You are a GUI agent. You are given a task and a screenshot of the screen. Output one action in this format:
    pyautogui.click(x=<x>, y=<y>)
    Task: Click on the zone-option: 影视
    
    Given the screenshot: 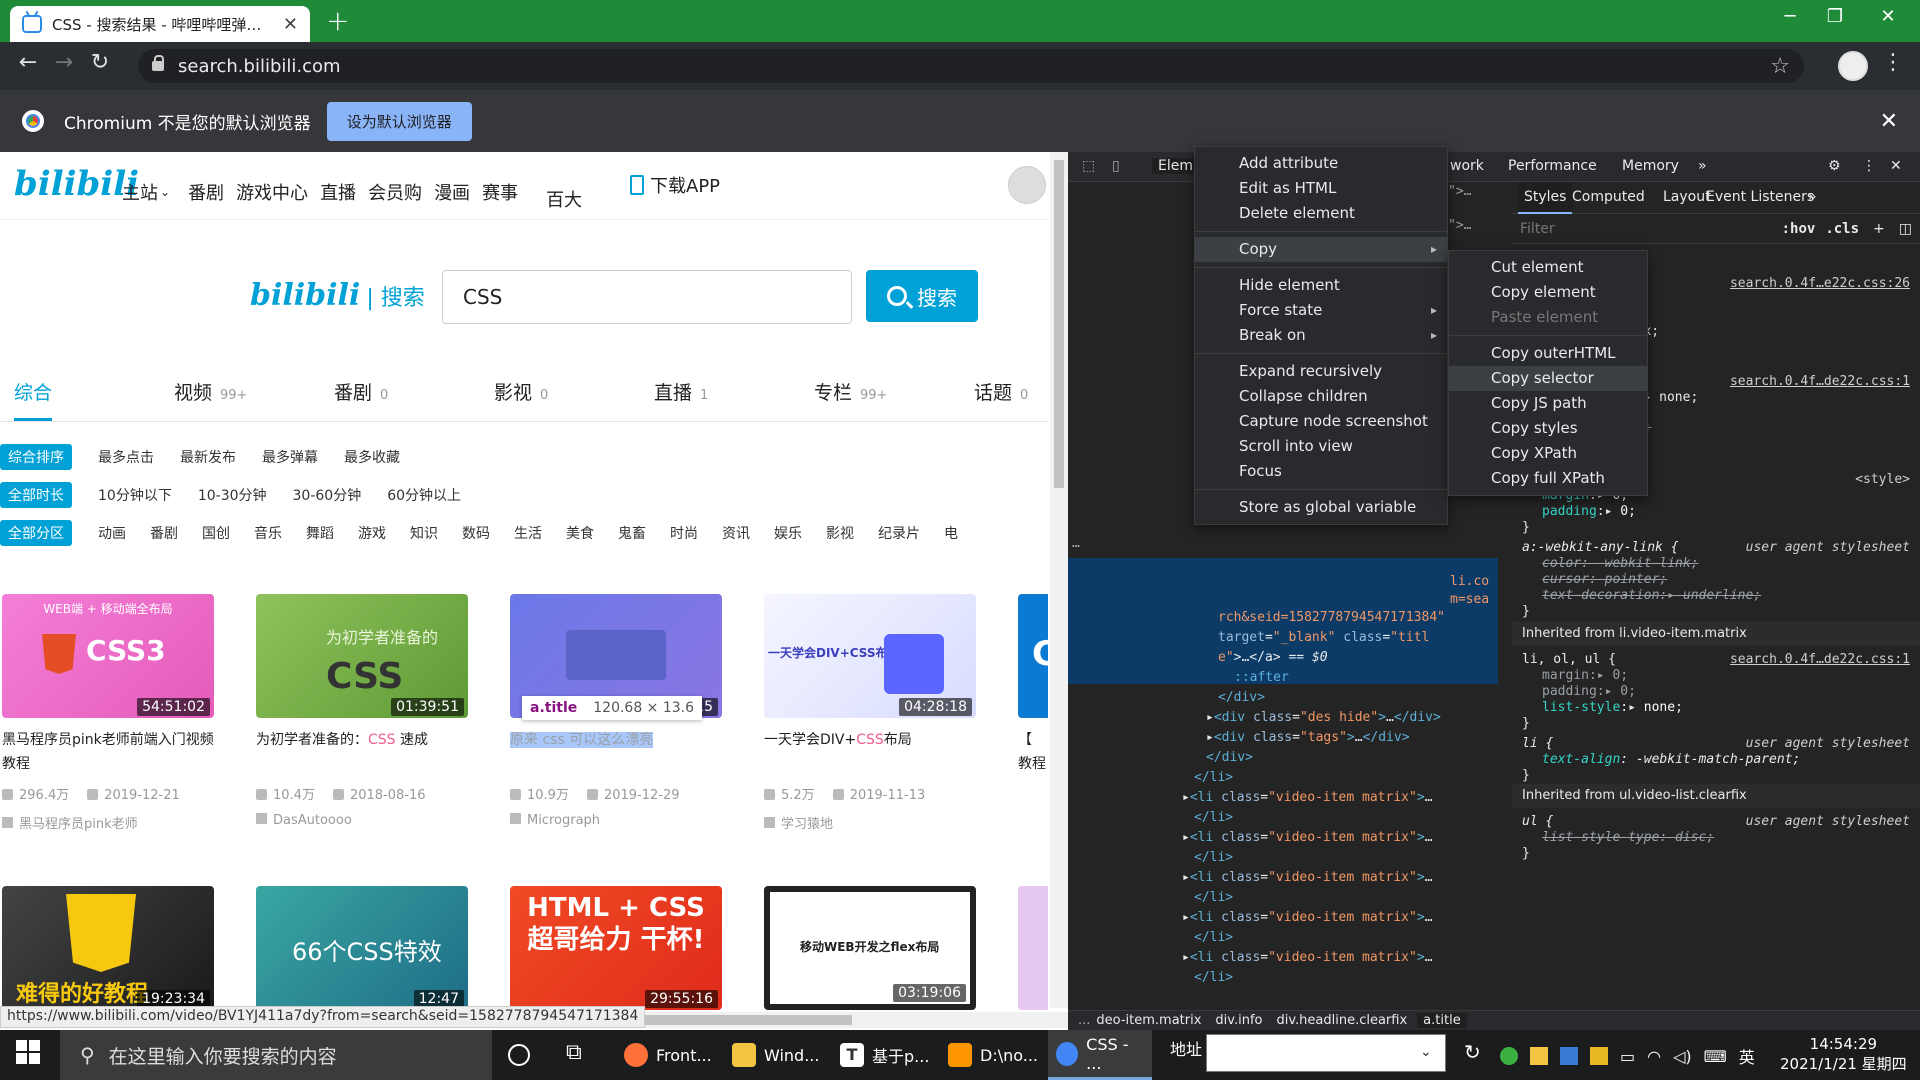 What is the action you would take?
    pyautogui.click(x=840, y=533)
    